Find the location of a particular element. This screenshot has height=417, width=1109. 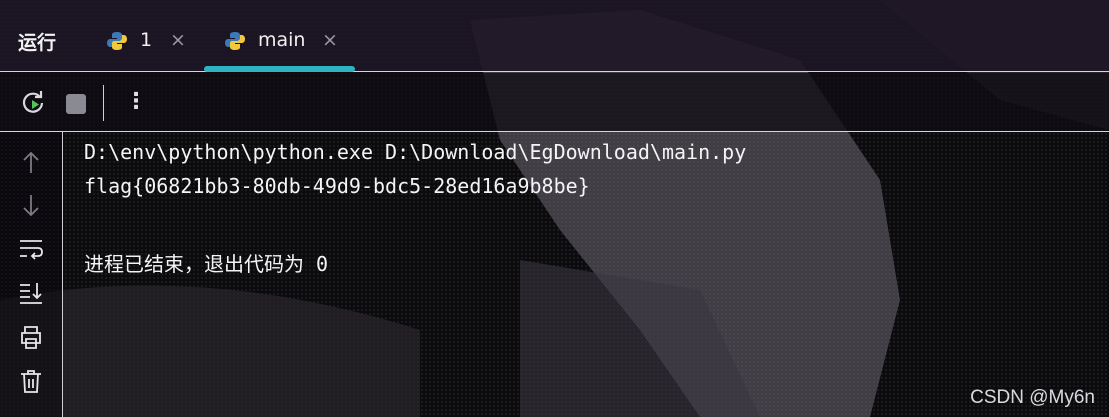

tab-label: 1 is located at coordinates (146, 40).